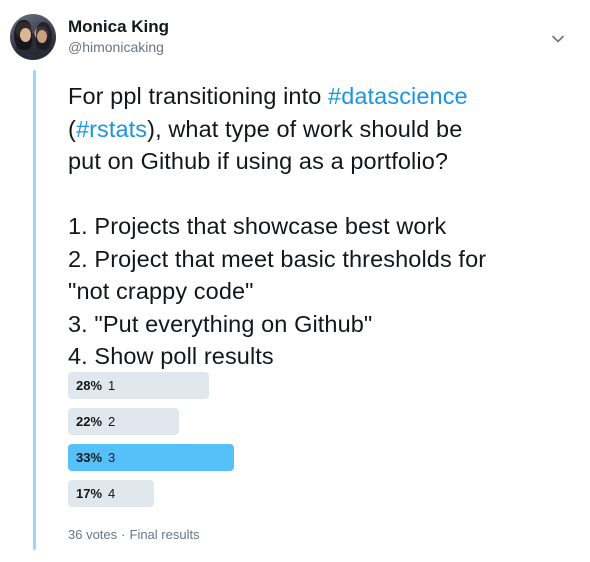 This screenshot has width=590, height=562. I want to click on poll-option-text: 28% 1, so click(95, 385).